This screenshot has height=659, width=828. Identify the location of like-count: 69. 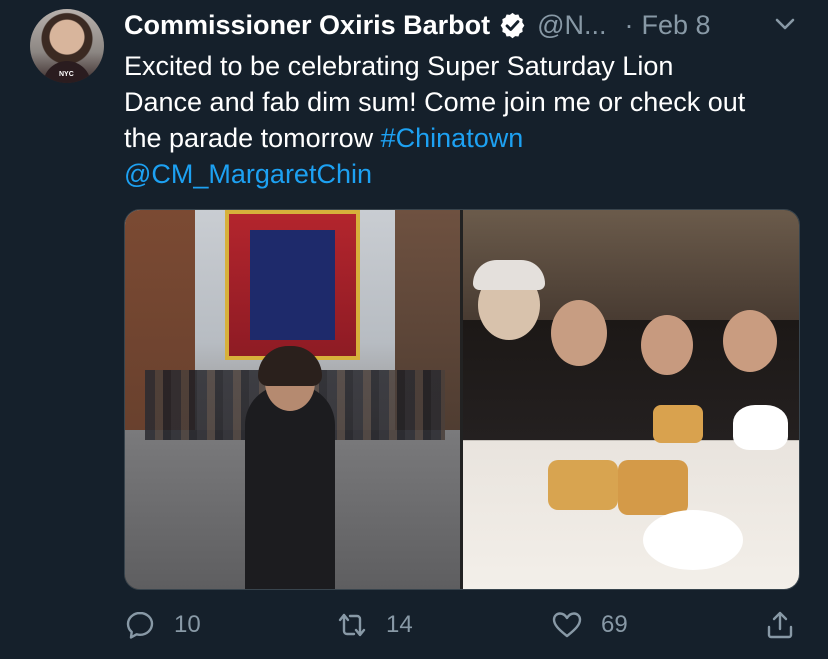
(614, 624).